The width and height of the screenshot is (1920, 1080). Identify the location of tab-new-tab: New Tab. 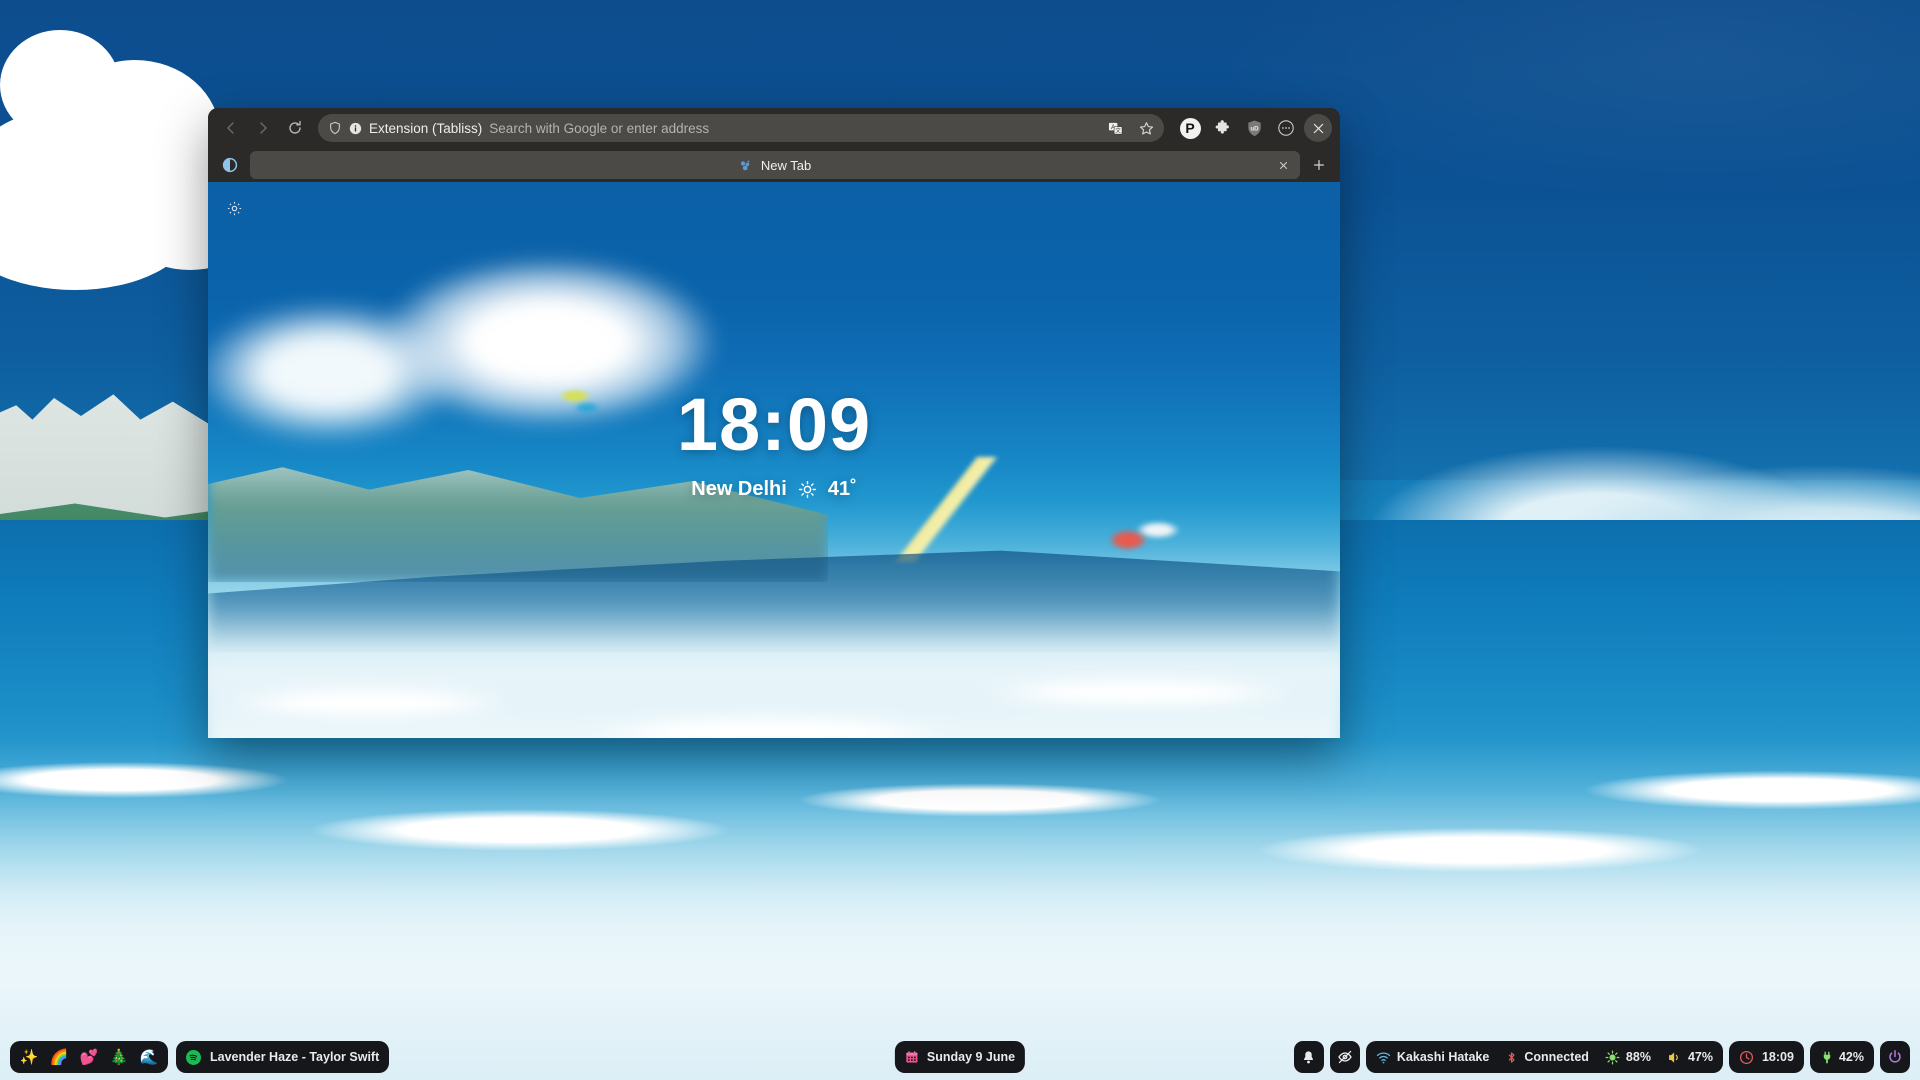
(775, 165).